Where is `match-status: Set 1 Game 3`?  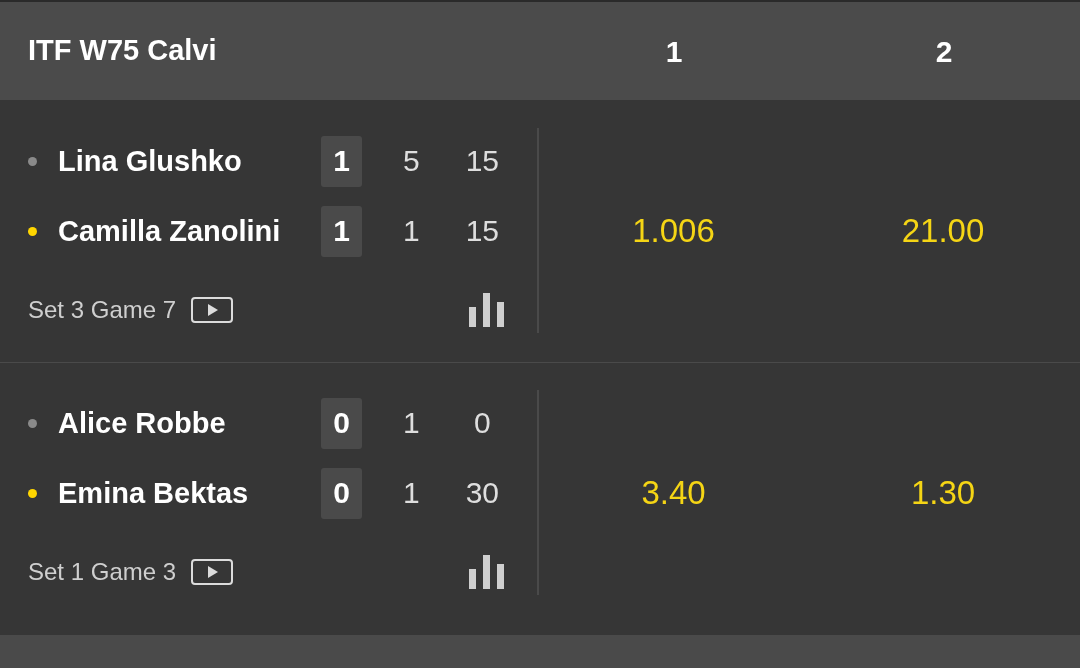
match-status: Set 1 Game 3 is located at coordinates (102, 572).